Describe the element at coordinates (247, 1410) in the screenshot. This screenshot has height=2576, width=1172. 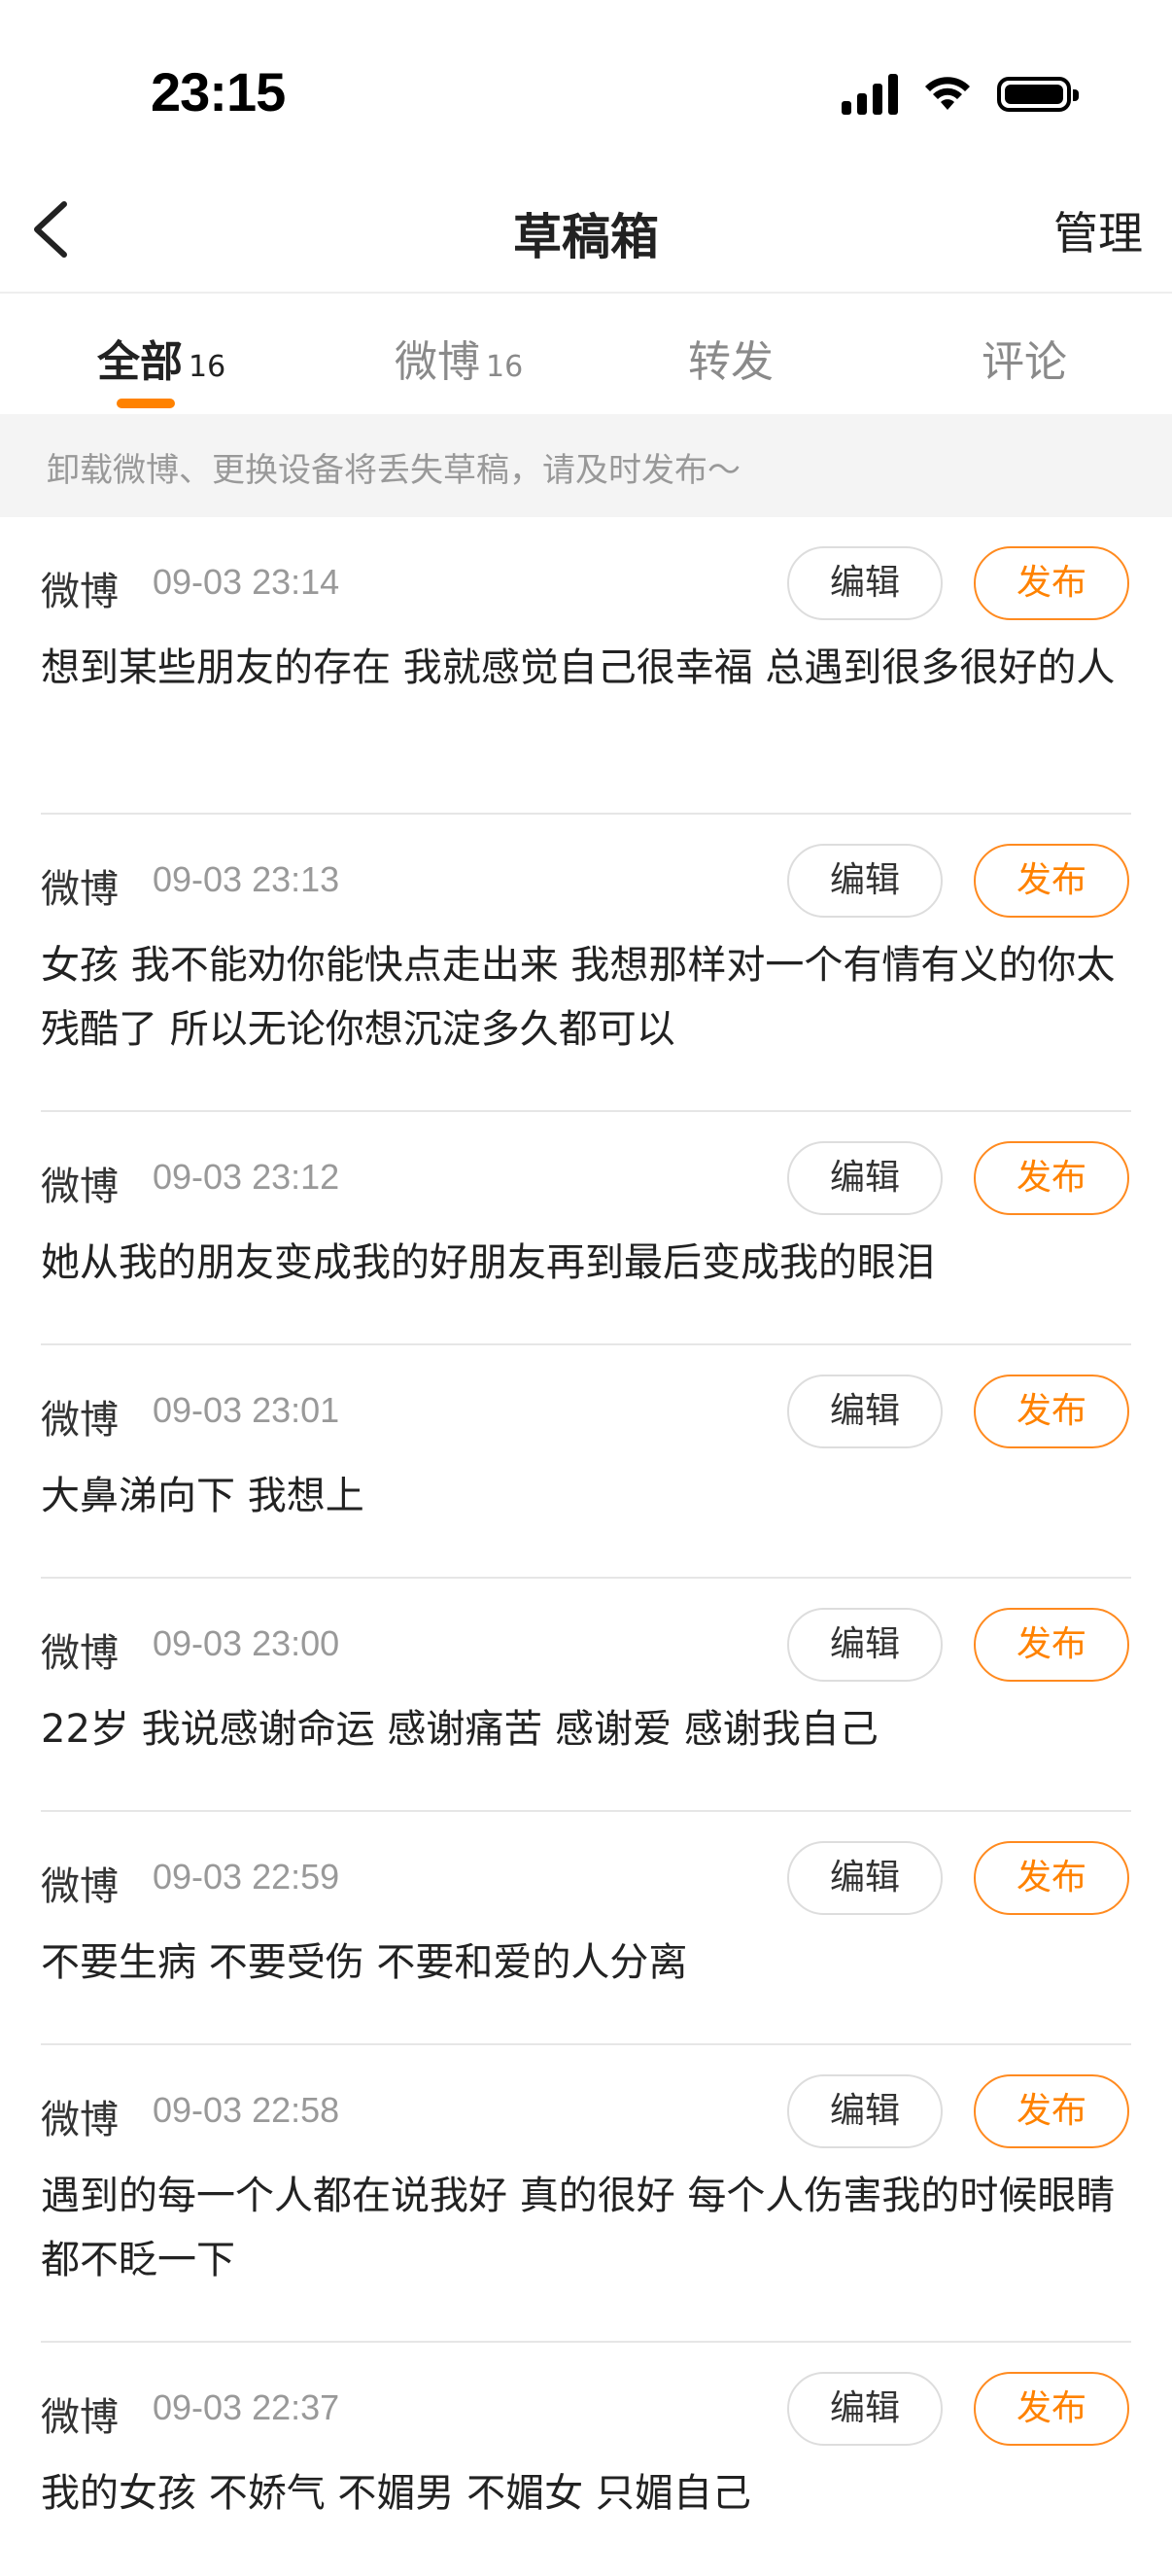
I see `draft-time: 09-03 23:01` at that location.